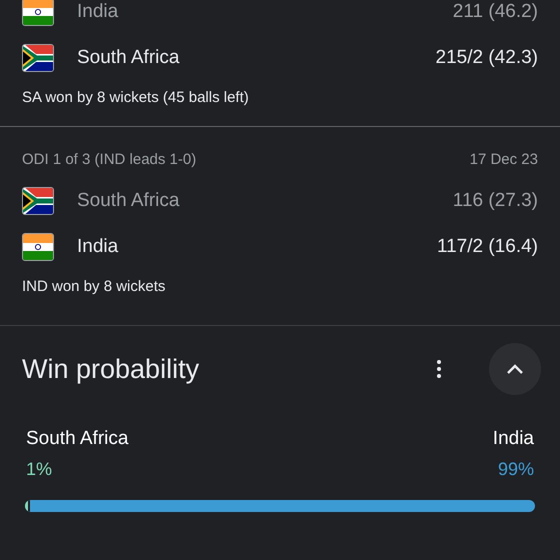 This screenshot has width=560, height=560. Describe the element at coordinates (487, 247) in the screenshot. I see `team-score: 117/2 (16.4)` at that location.